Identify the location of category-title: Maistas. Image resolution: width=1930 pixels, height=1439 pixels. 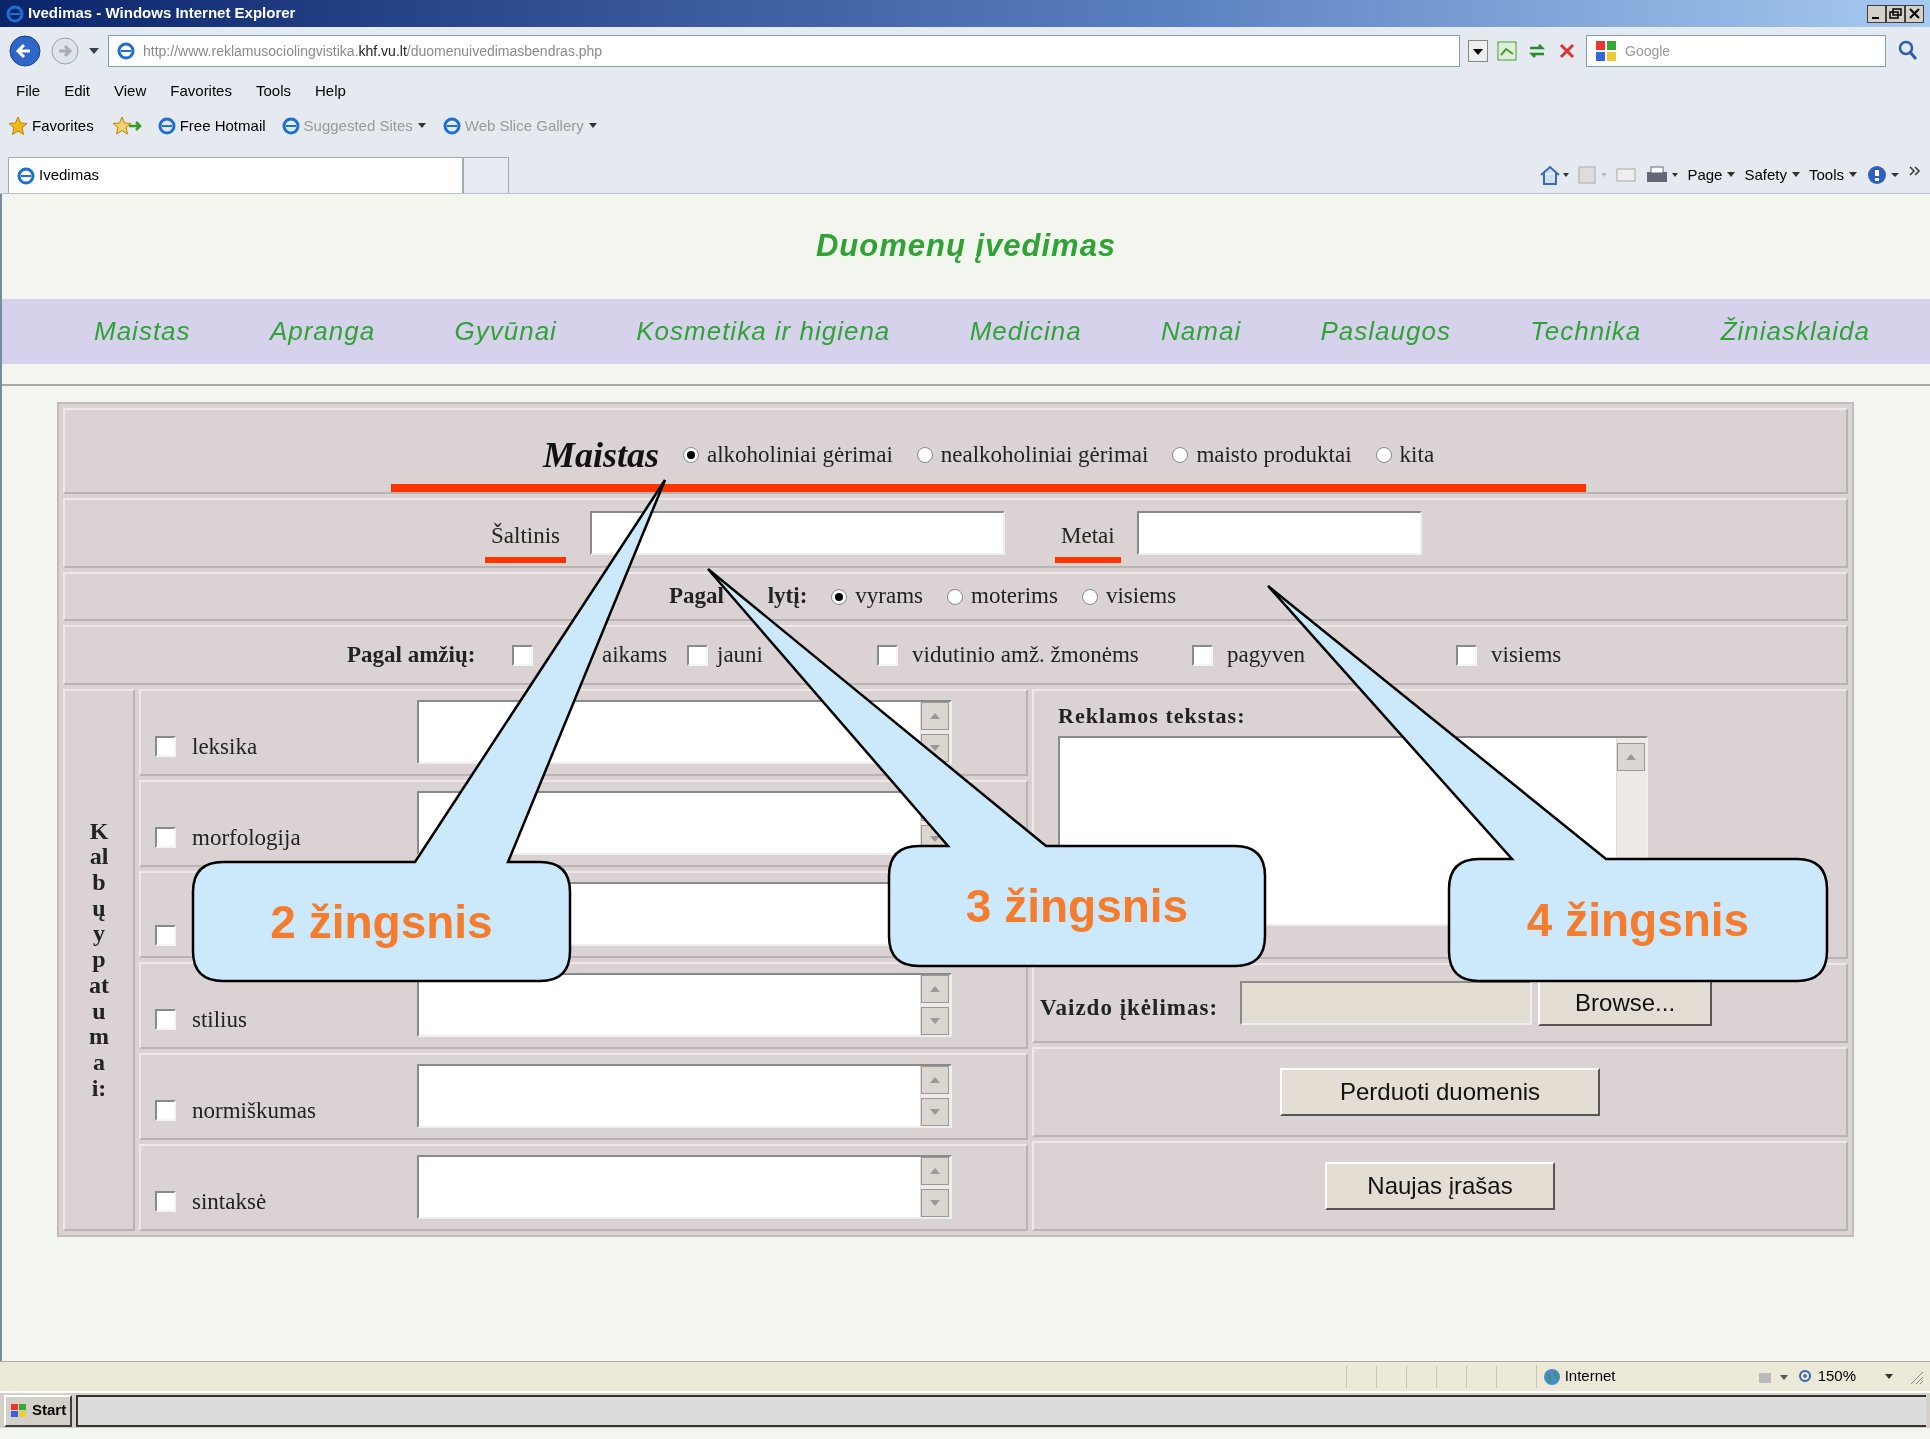
(600, 455).